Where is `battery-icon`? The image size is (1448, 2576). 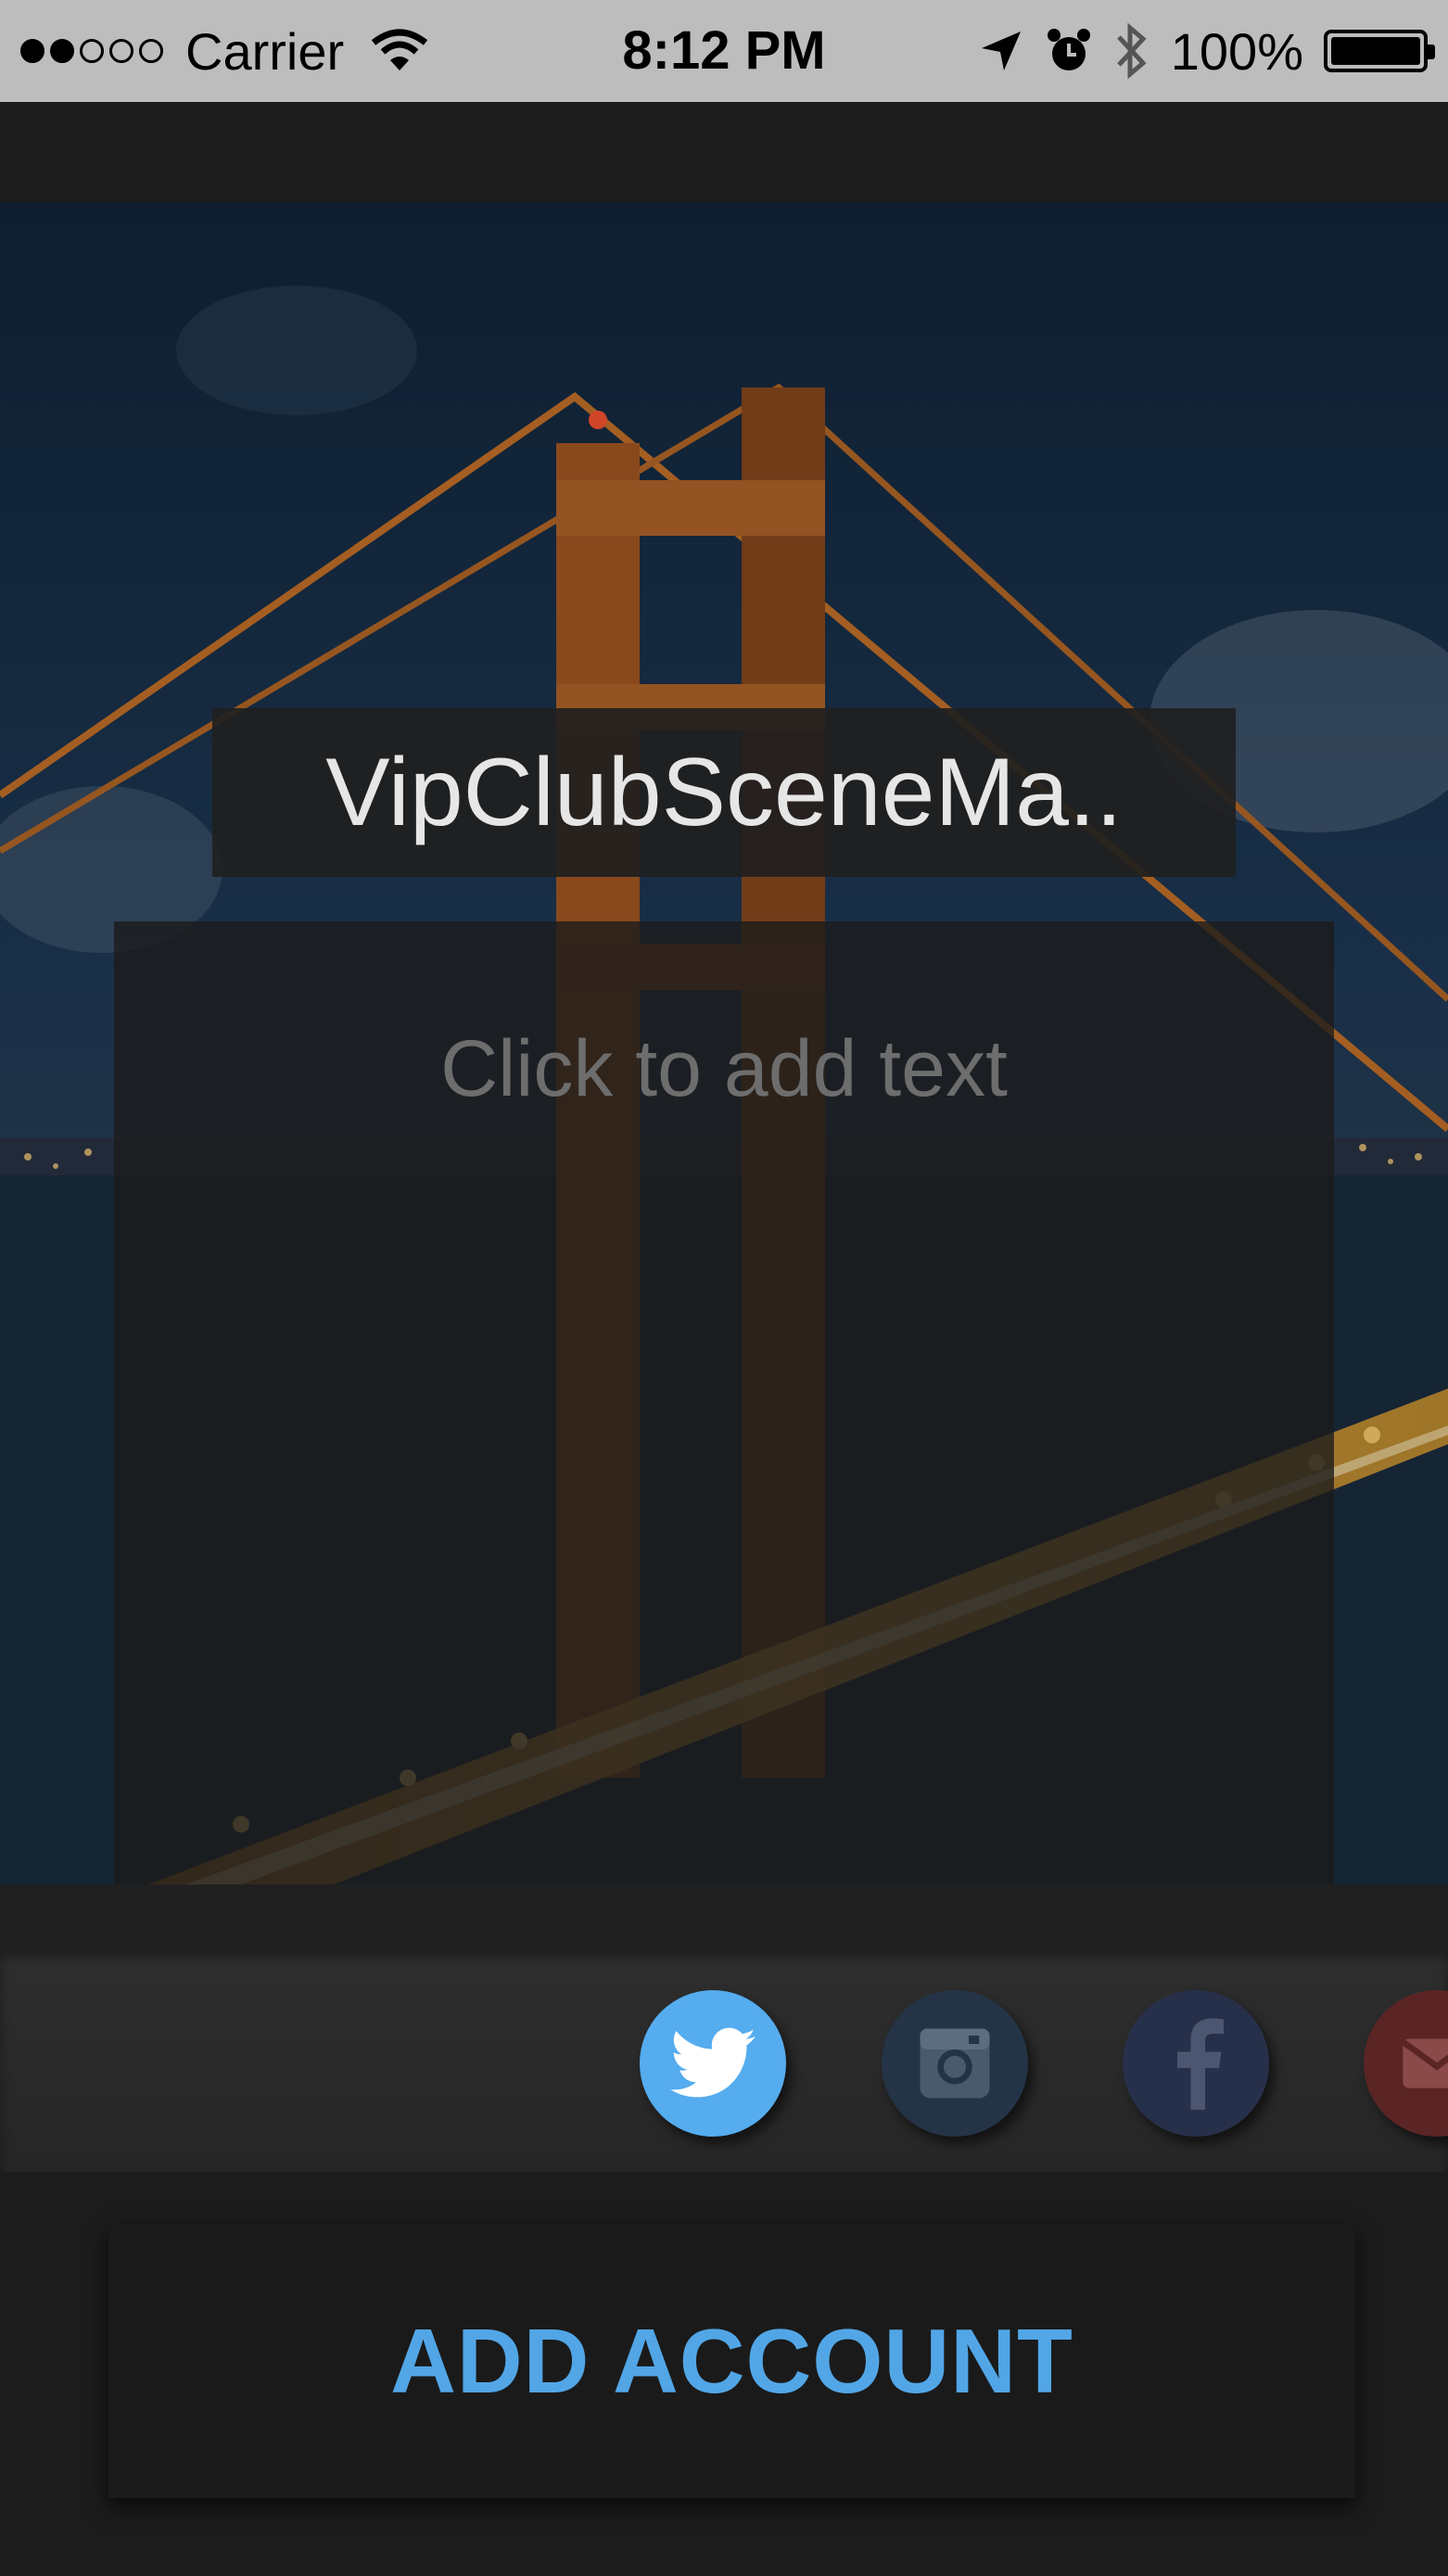 battery-icon is located at coordinates (1380, 51).